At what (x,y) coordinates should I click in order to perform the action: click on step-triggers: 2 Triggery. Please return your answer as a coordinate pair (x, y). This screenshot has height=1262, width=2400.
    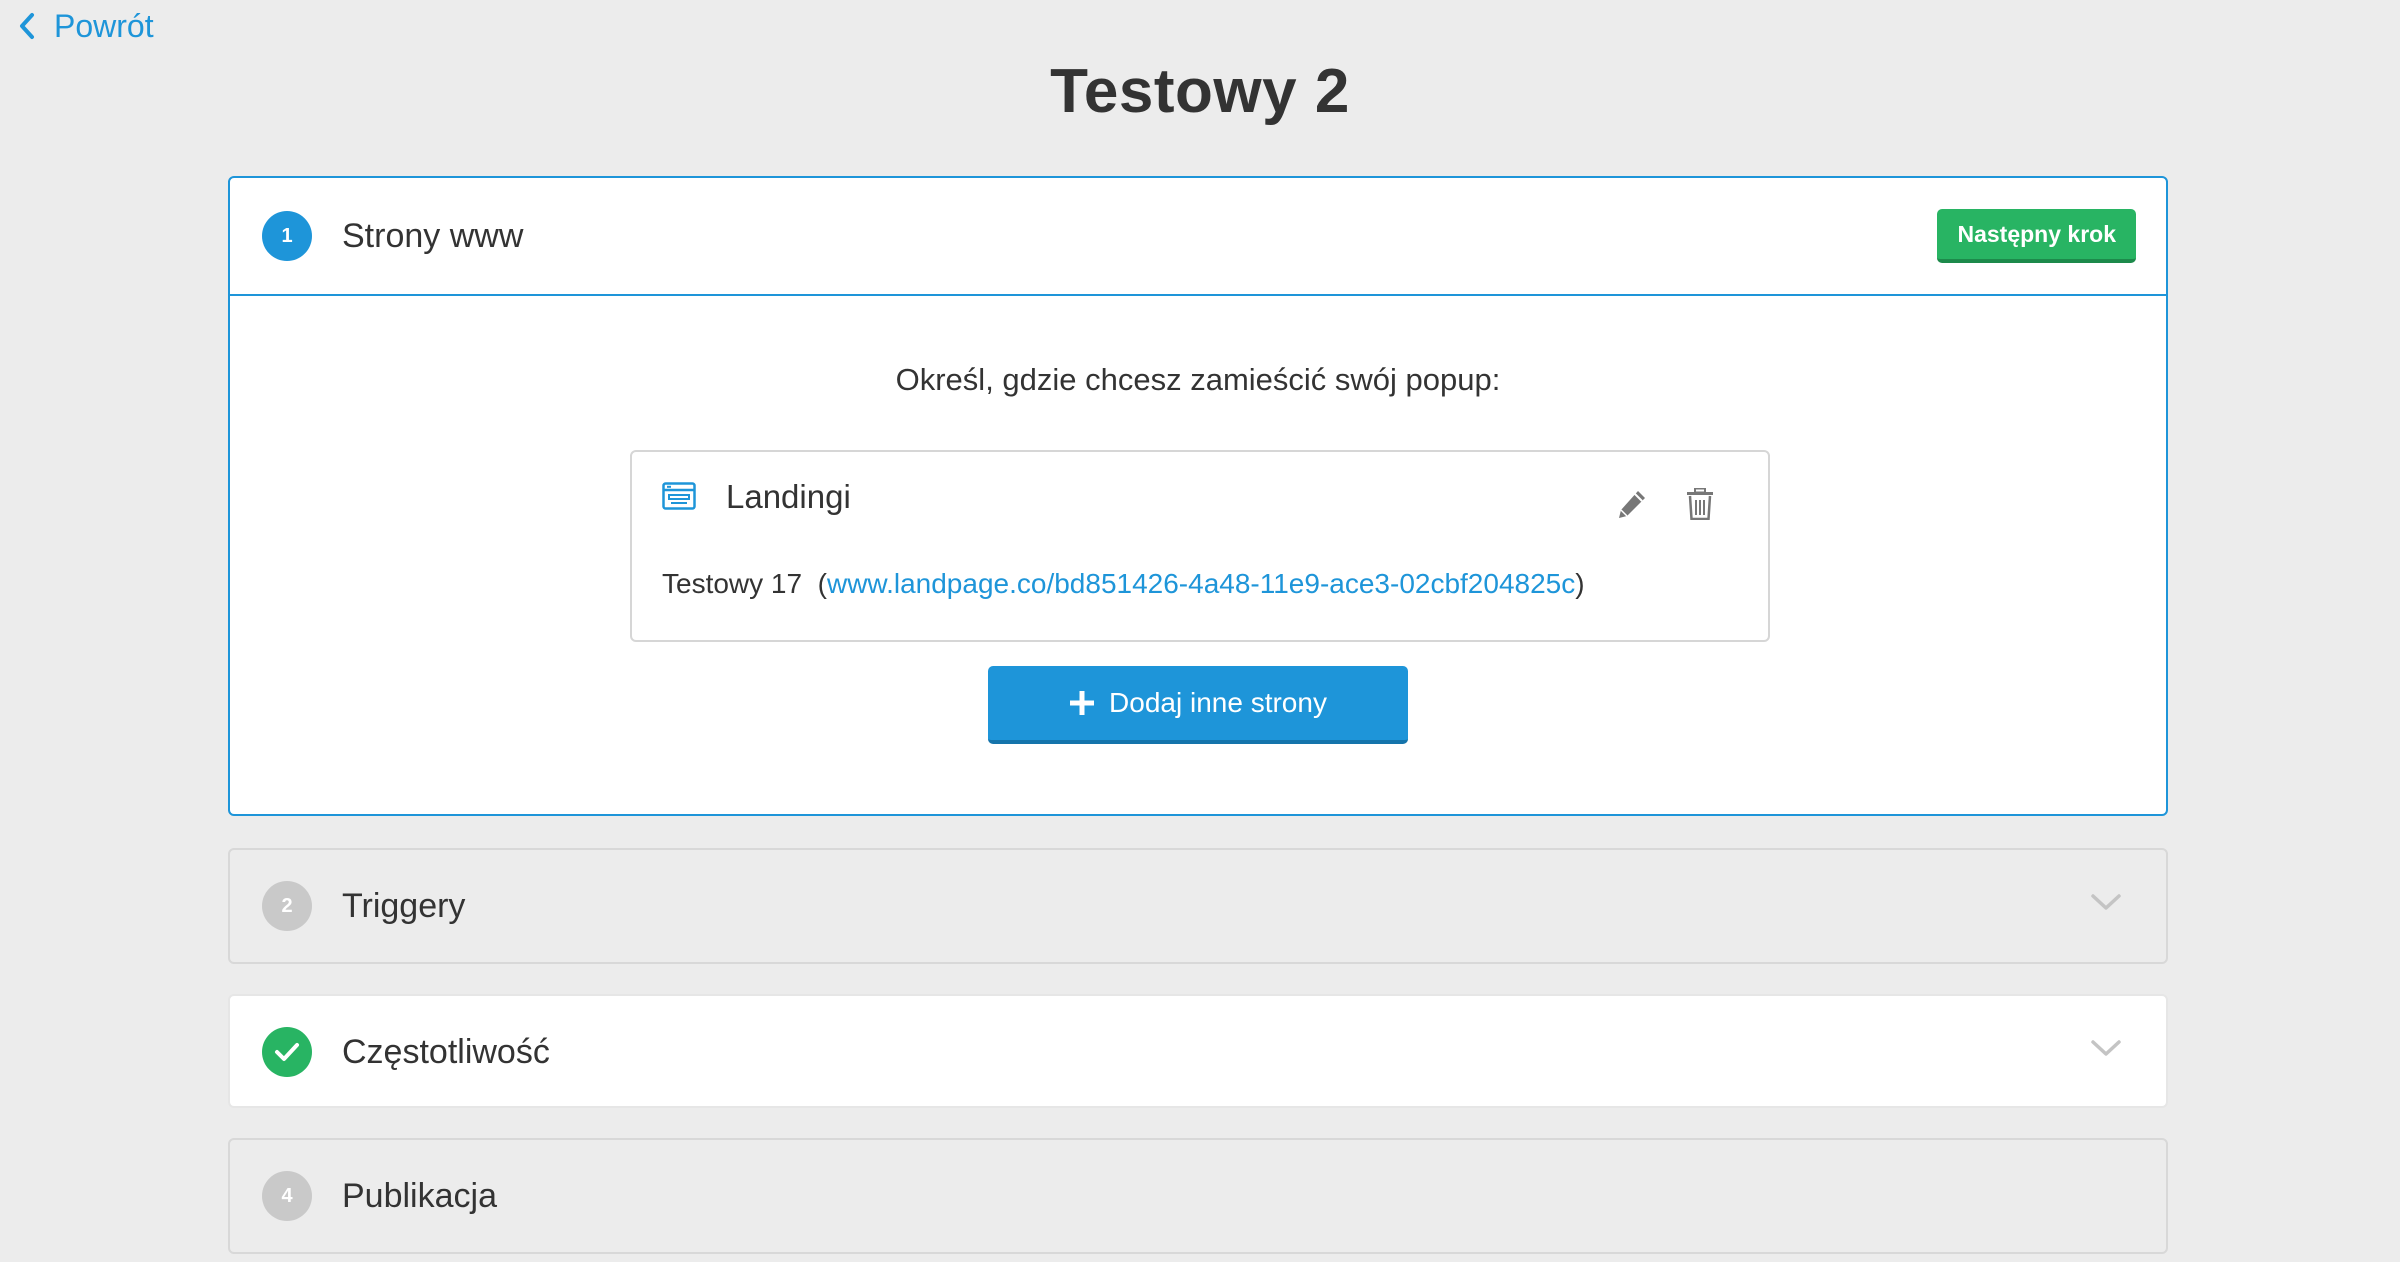
    Looking at the image, I should click on (1198, 906).